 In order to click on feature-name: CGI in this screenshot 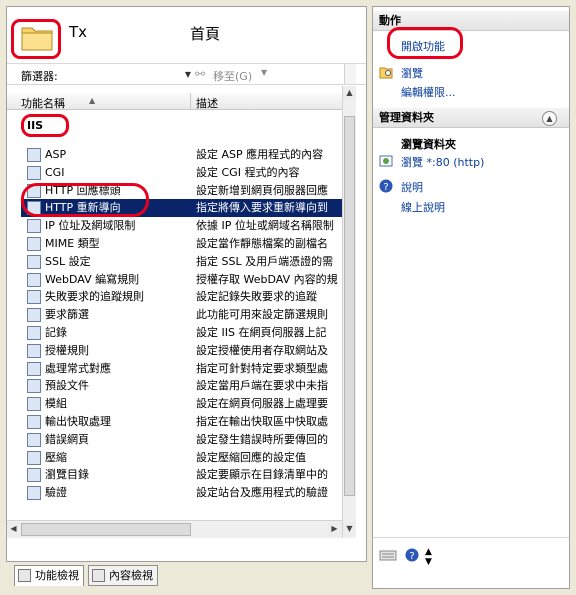, I will do `click(55, 172)`.